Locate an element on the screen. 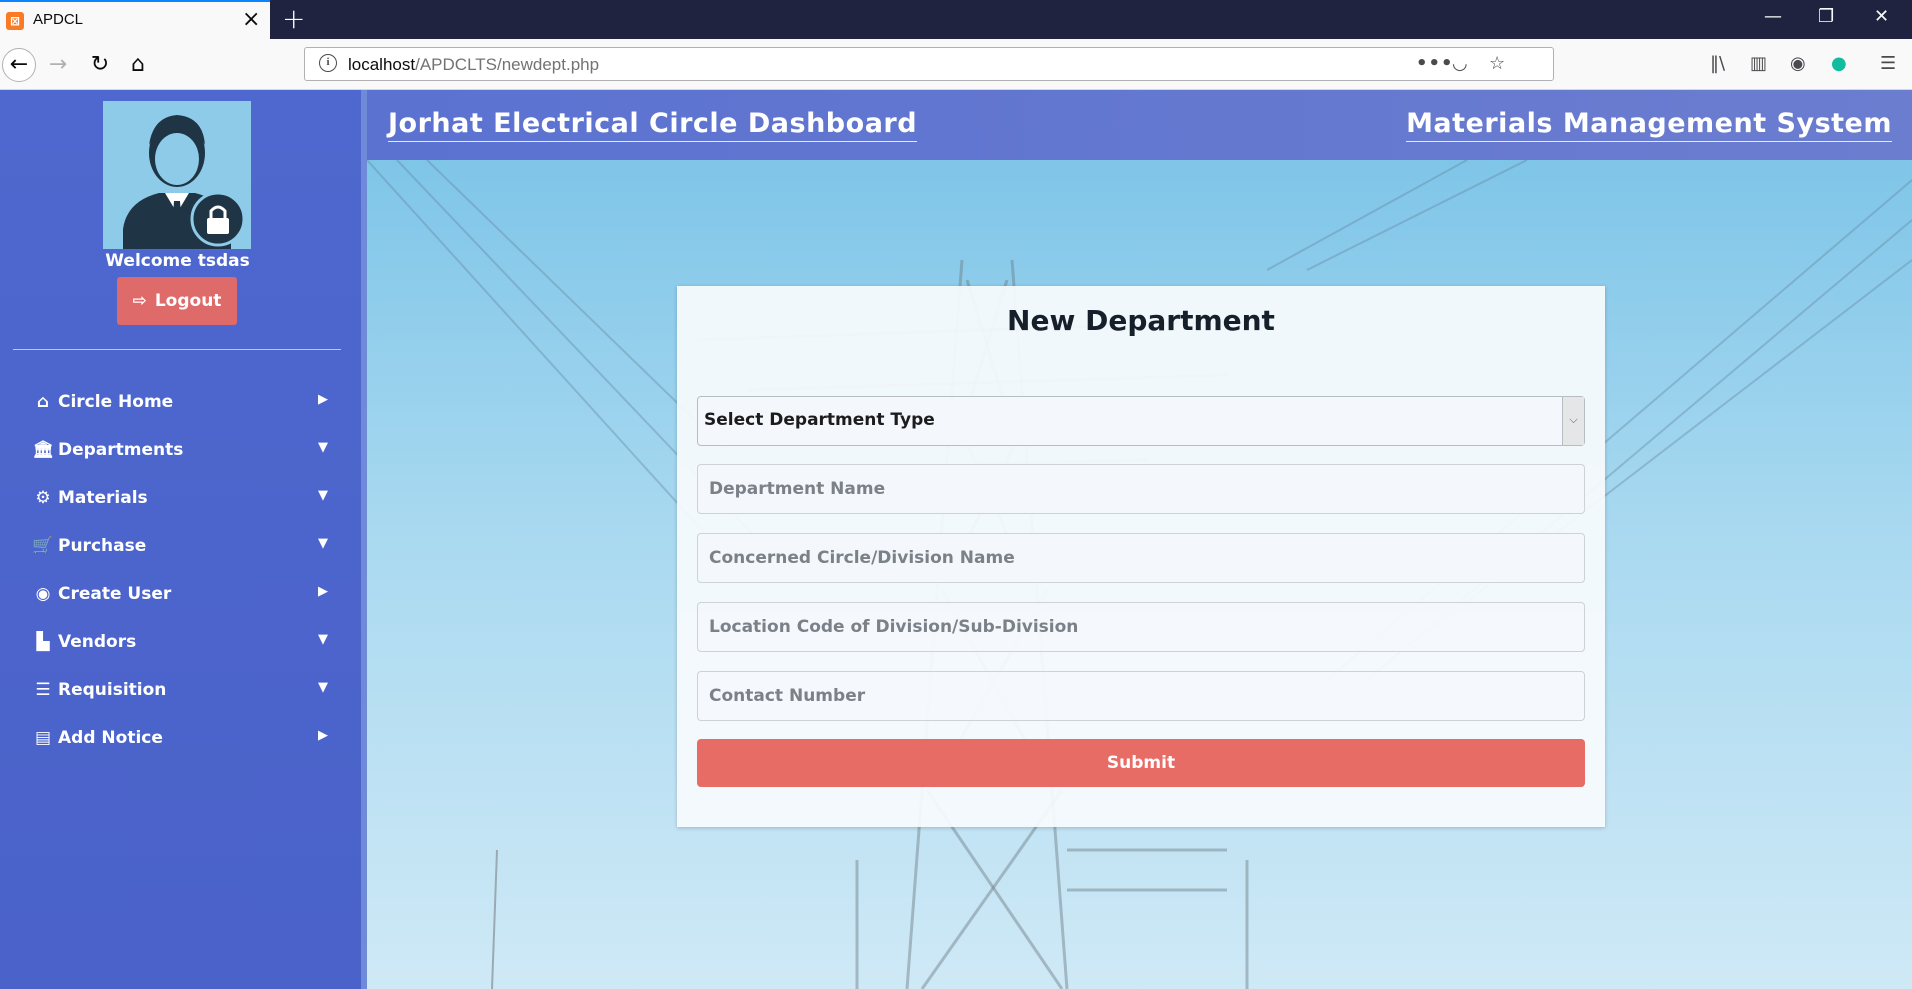  url-text: localhost/APDCLTS/newdept.php is located at coordinates (473, 65).